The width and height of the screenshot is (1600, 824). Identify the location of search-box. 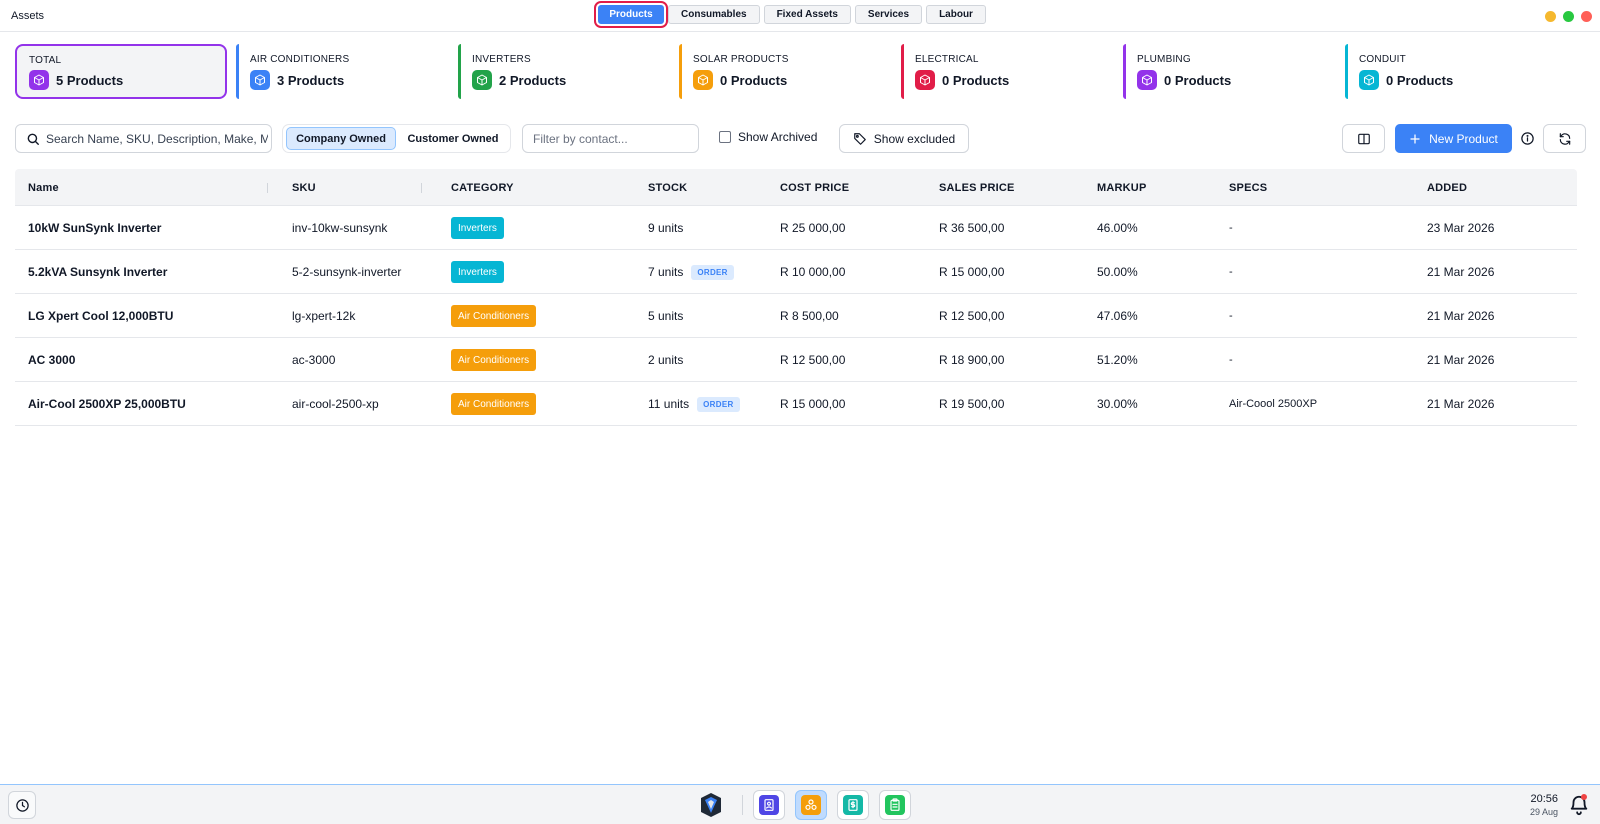
(143, 138).